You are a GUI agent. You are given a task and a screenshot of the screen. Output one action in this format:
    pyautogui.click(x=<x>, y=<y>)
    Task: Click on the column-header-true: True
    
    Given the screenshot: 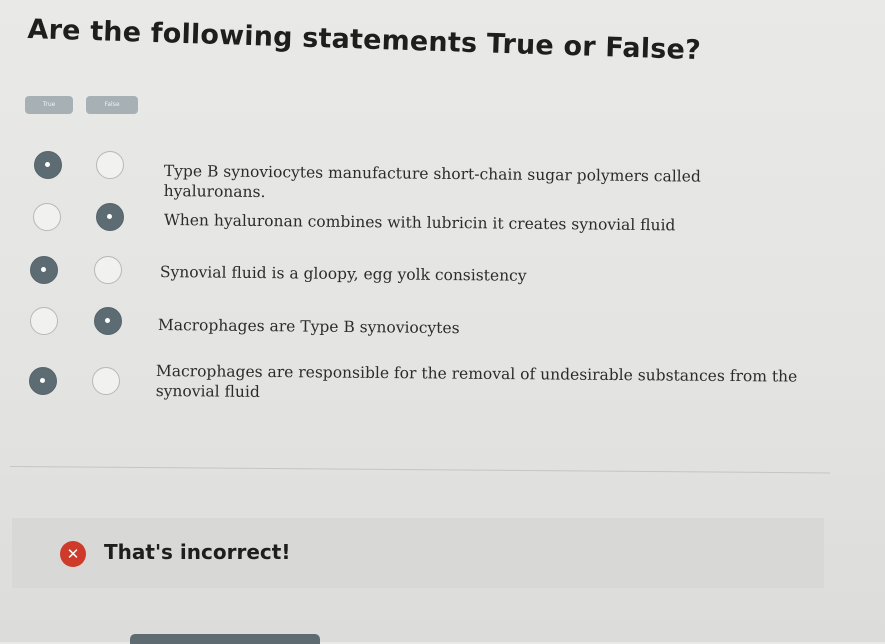 What is the action you would take?
    pyautogui.click(x=49, y=105)
    